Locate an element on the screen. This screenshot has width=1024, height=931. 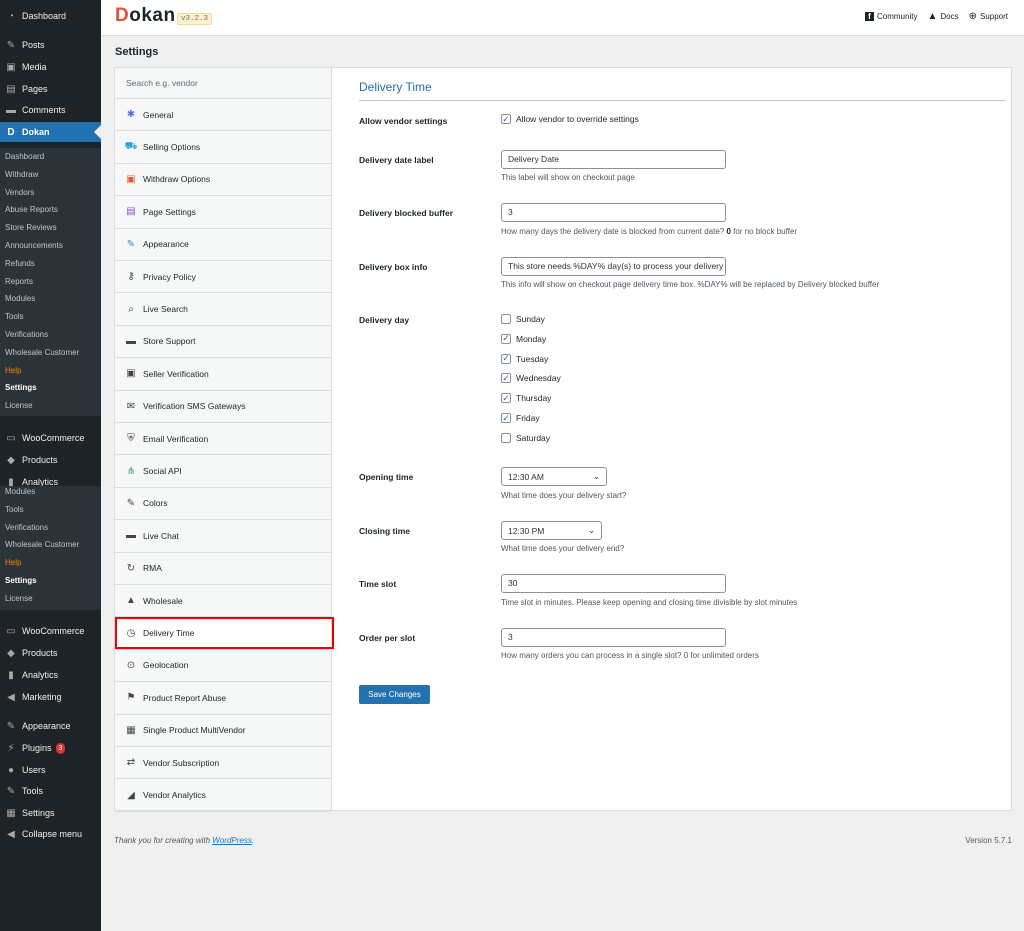
settings-nav-live-search: ⌕ Live Search is located at coordinates (223, 309).